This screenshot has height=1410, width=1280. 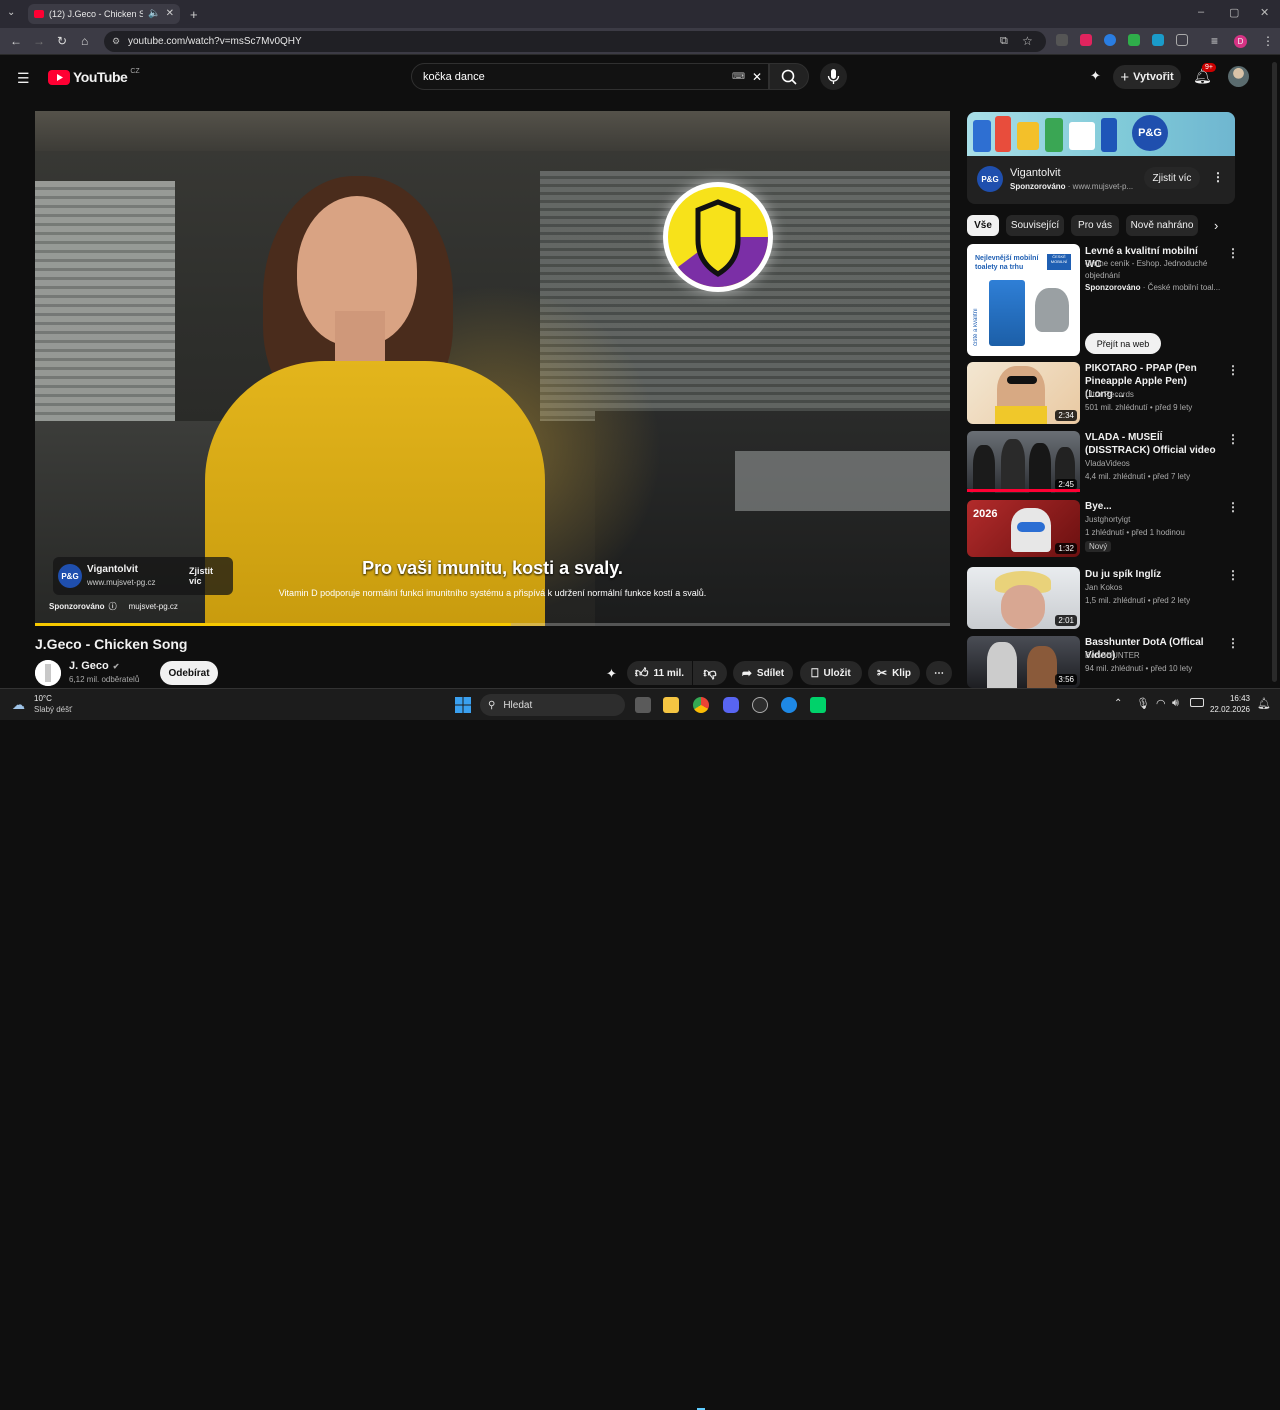 What do you see at coordinates (1182, 40) in the screenshot?
I see `extensions-puzzle-icon` at bounding box center [1182, 40].